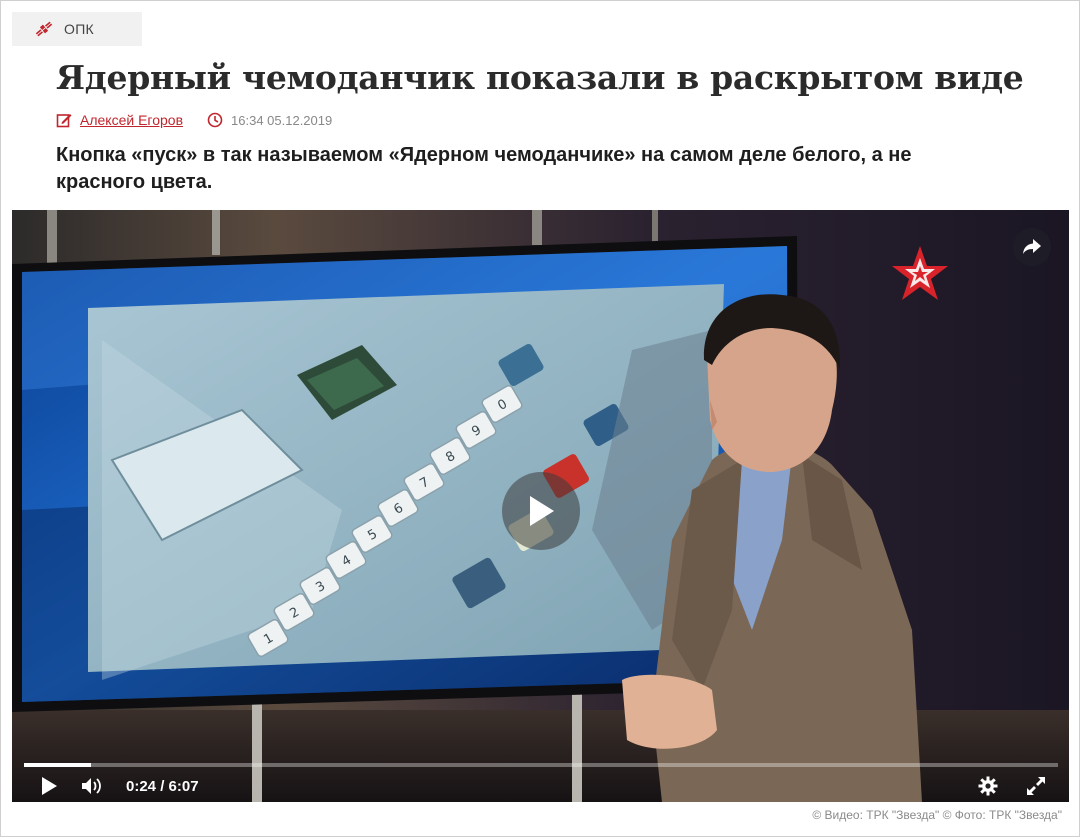 Image resolution: width=1080 pixels, height=837 pixels. Describe the element at coordinates (282, 120) in the screenshot. I see `publish-datetime: 16:34 05.12.2019` at that location.